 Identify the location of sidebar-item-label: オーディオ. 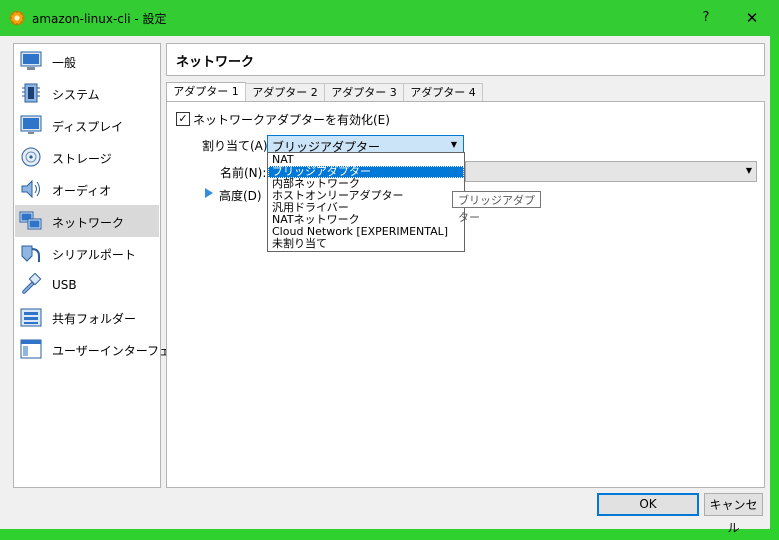
(82, 191).